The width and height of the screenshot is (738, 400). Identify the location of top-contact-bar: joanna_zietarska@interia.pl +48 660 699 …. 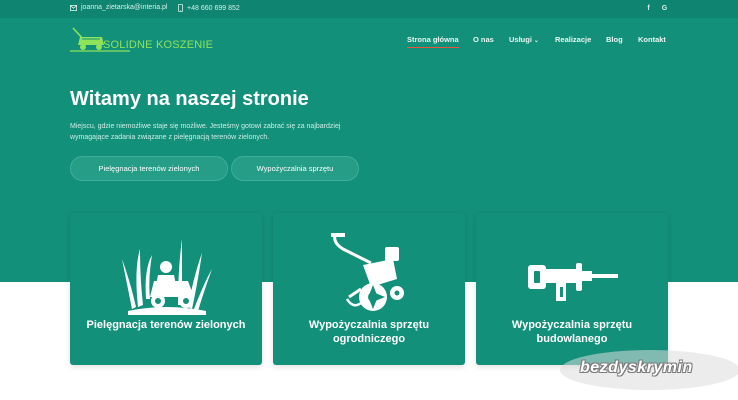
(369, 9).